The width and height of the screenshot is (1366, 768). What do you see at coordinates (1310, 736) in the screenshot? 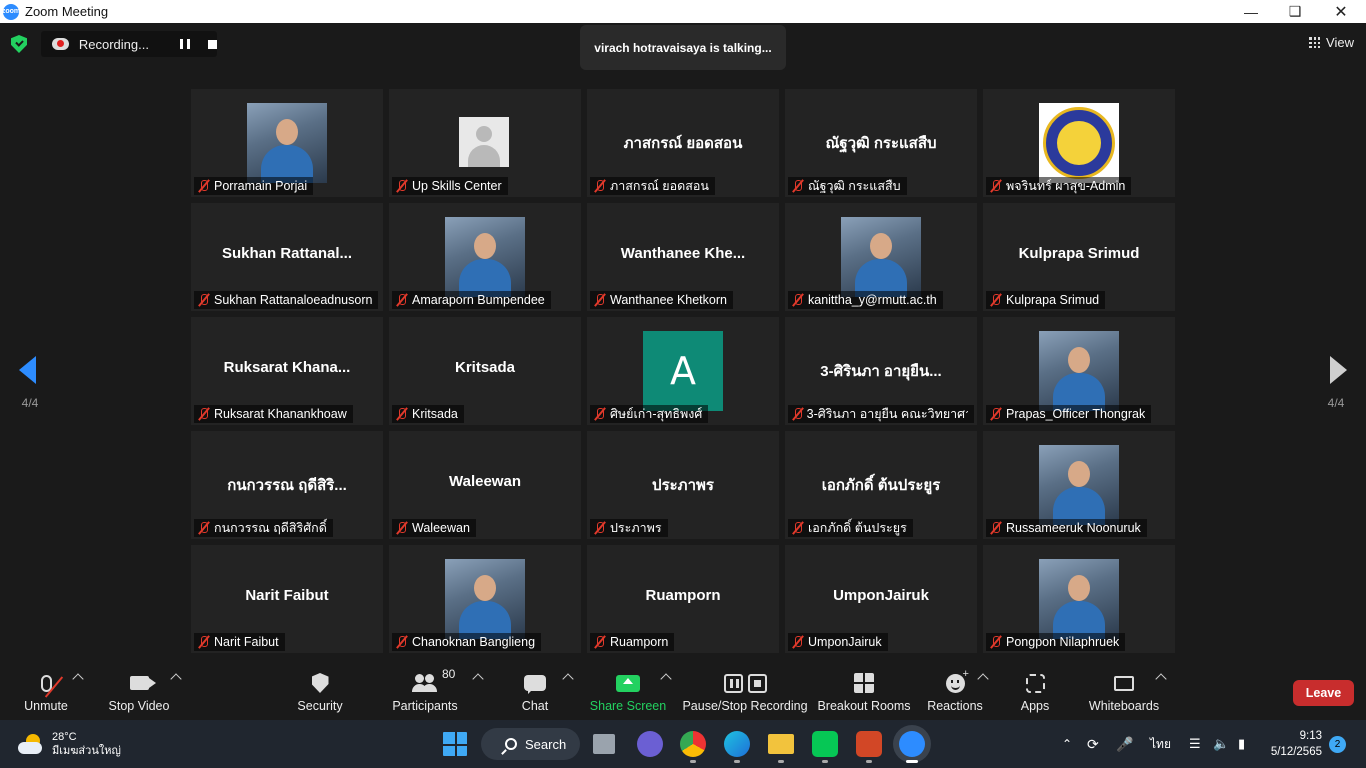
I see `clock-time: 9:13` at bounding box center [1310, 736].